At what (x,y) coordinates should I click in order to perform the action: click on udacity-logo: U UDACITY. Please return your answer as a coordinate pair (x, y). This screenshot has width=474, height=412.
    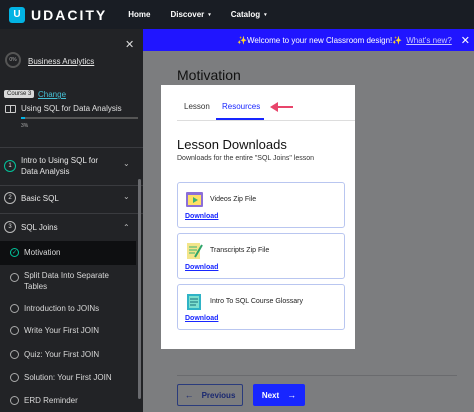
    Looking at the image, I should click on (58, 14).